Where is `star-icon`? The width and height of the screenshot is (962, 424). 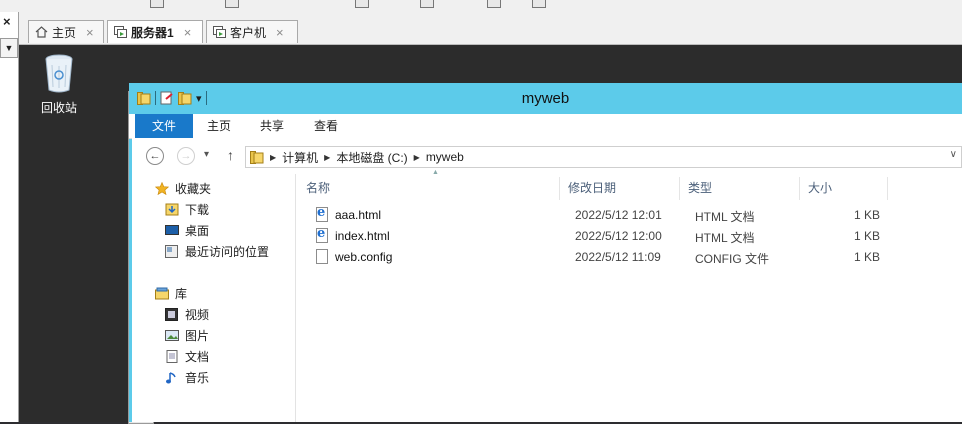
star-icon is located at coordinates (162, 188).